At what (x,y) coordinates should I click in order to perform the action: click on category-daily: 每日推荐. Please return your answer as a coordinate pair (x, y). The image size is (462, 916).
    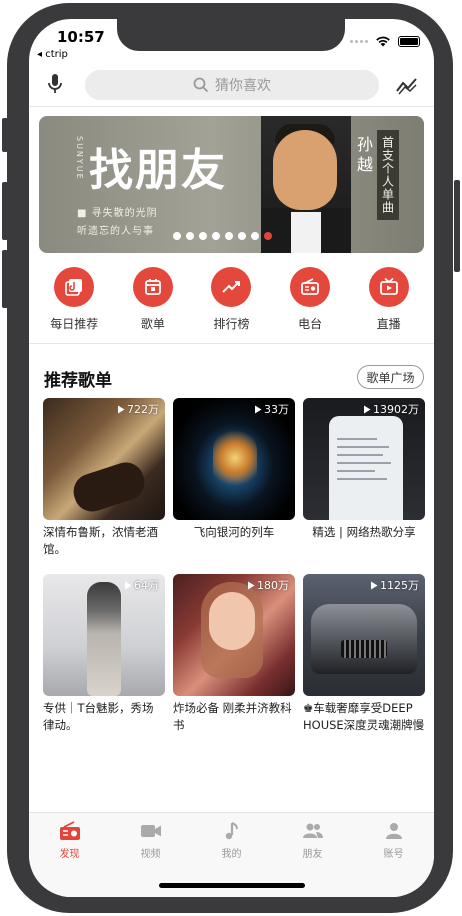
    Looking at the image, I should click on (74, 300).